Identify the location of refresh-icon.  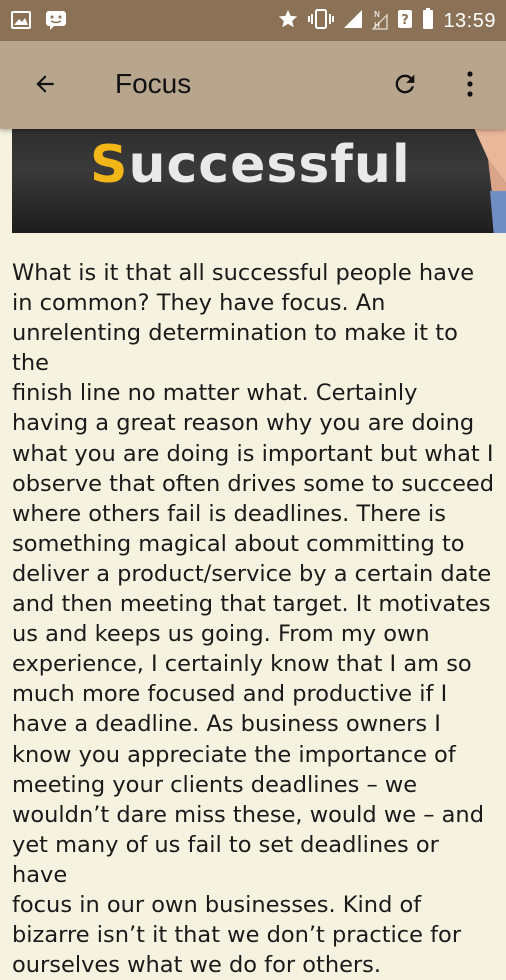
(405, 84).